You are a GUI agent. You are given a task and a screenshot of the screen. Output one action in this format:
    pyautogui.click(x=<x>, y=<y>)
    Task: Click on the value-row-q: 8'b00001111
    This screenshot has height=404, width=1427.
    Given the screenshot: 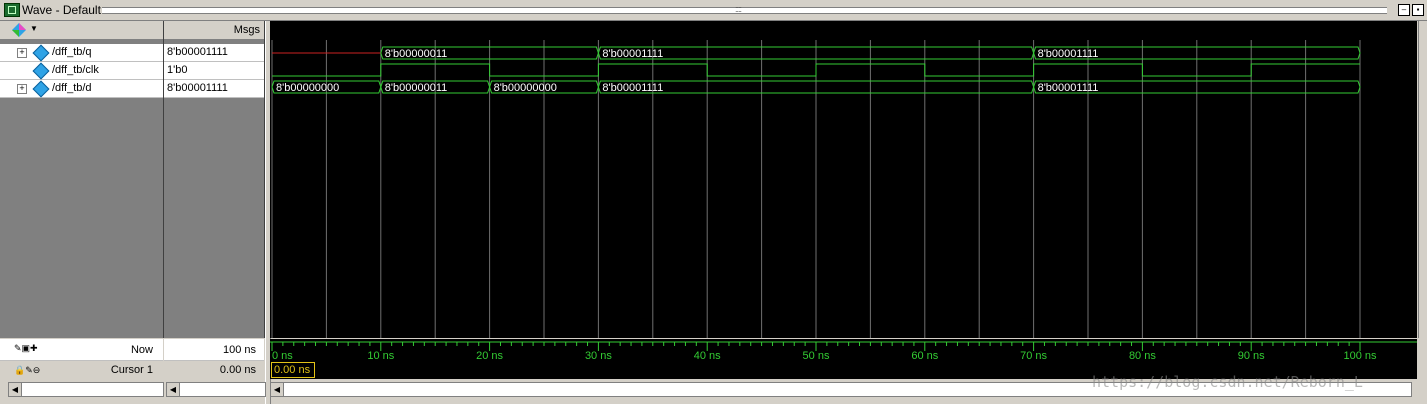 What is the action you would take?
    pyautogui.click(x=214, y=53)
    